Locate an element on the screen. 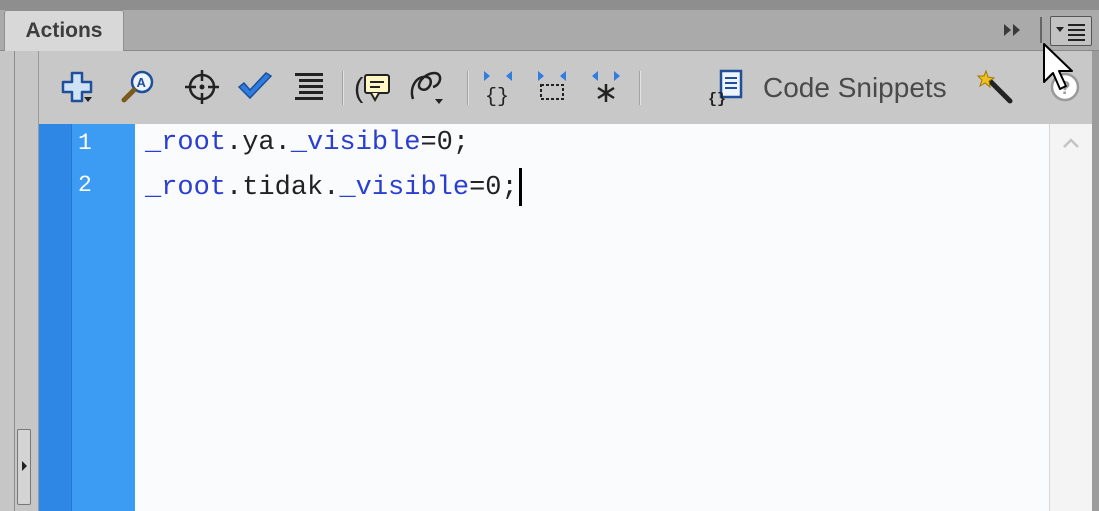 Image resolution: width=1099 pixels, height=511 pixels. tab-bar-divider is located at coordinates (1041, 30).